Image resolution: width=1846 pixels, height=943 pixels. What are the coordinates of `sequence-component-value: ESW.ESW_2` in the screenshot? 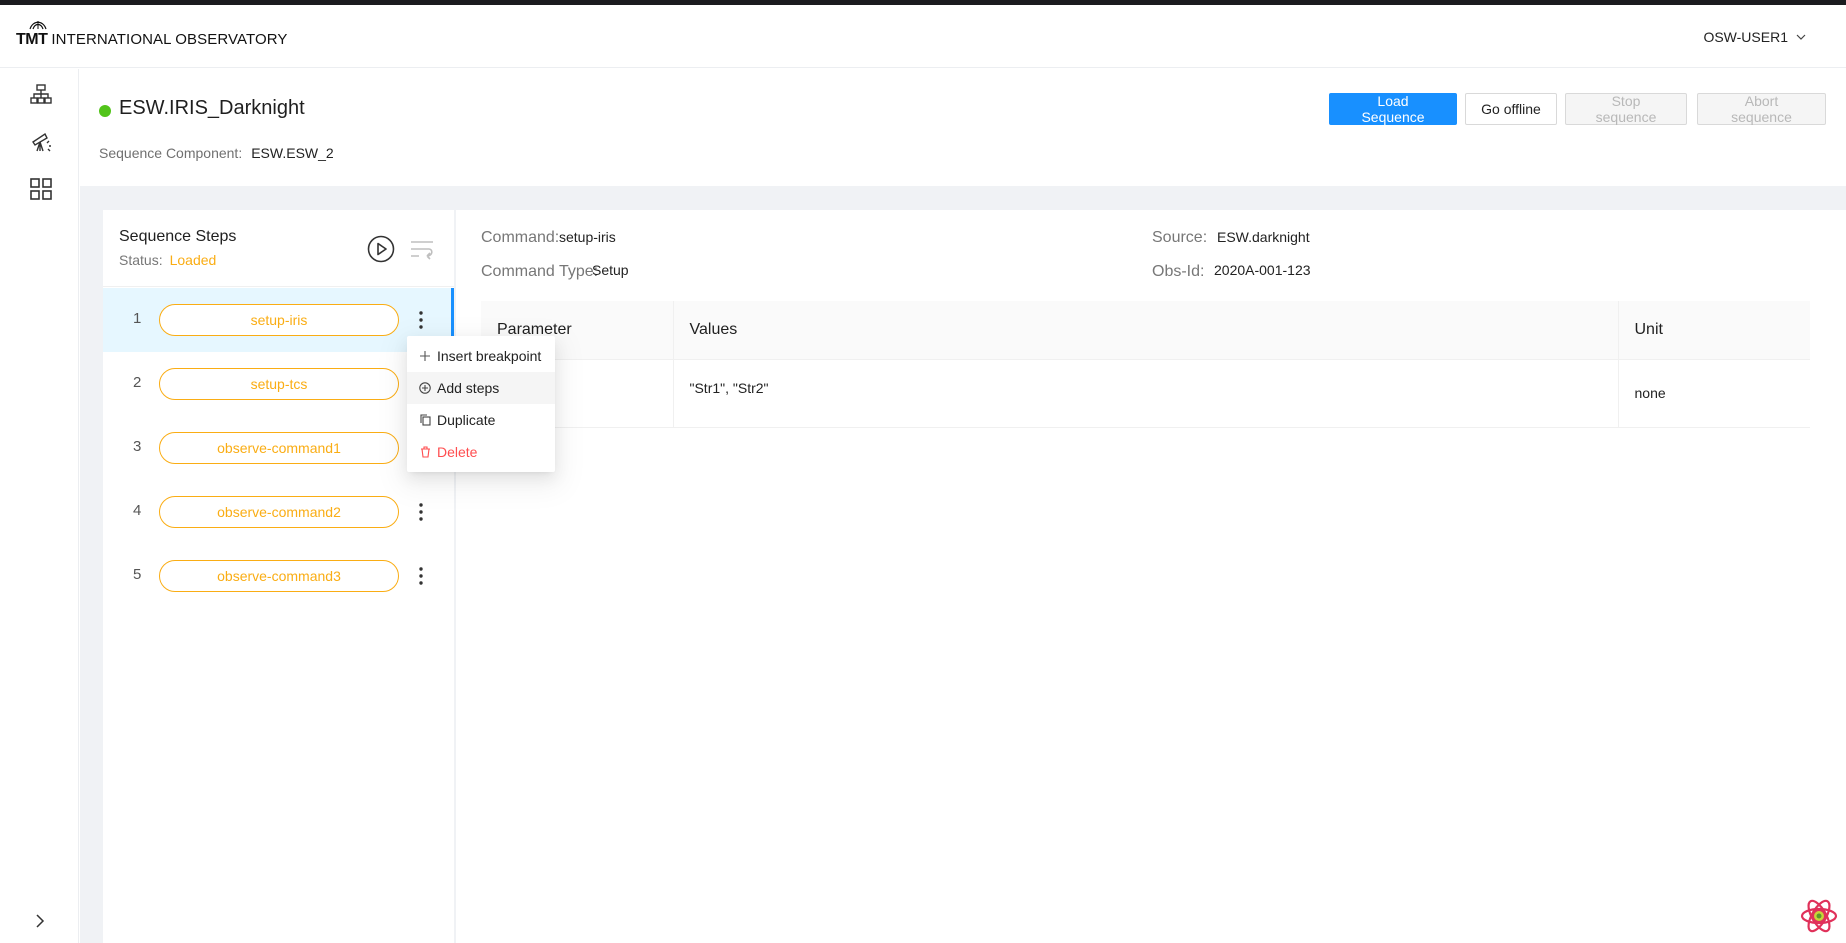 It's located at (292, 153).